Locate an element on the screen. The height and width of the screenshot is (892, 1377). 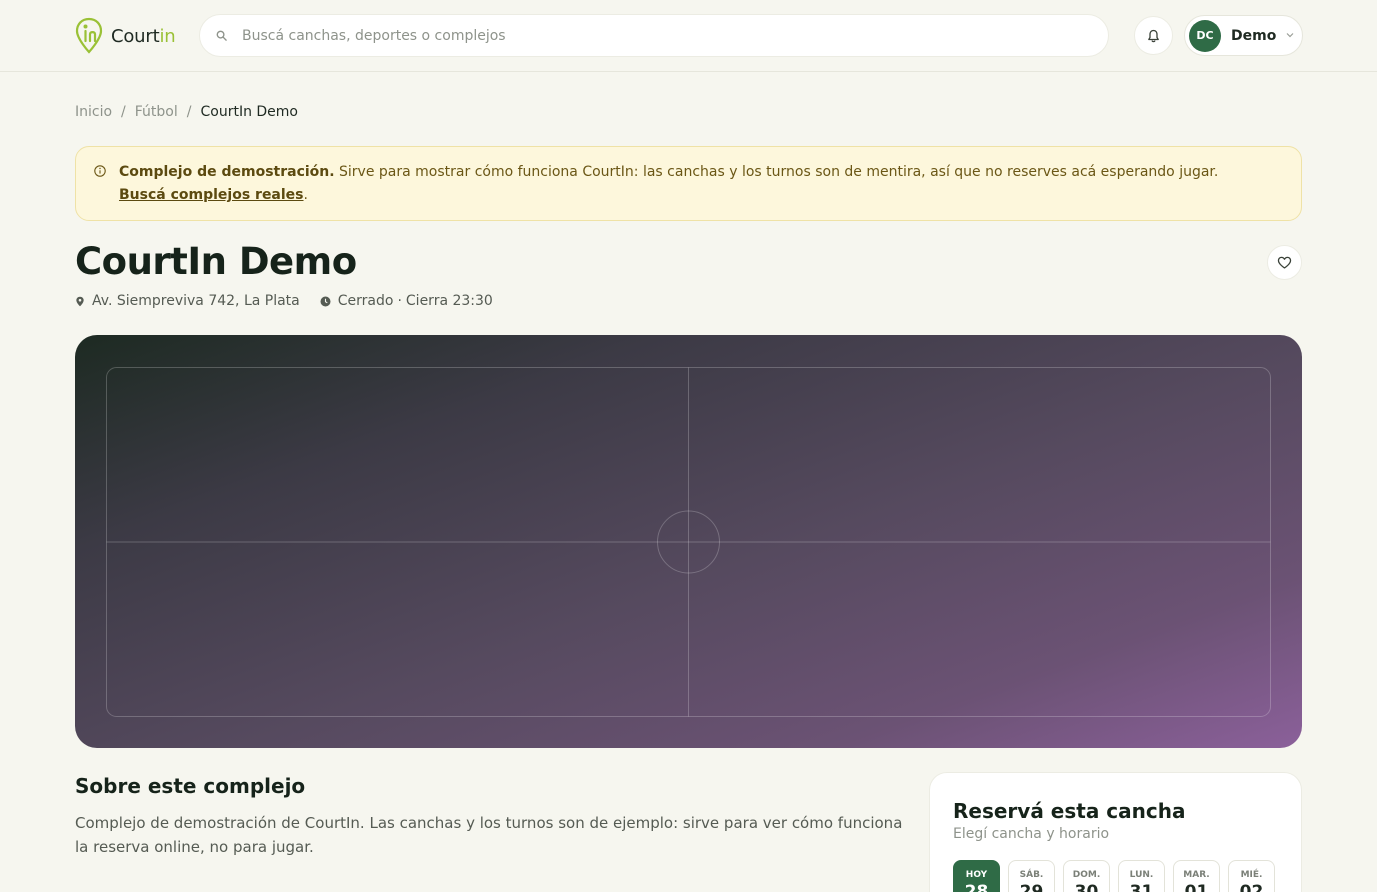
breadcrumb-home: Inicio is located at coordinates (93, 112).